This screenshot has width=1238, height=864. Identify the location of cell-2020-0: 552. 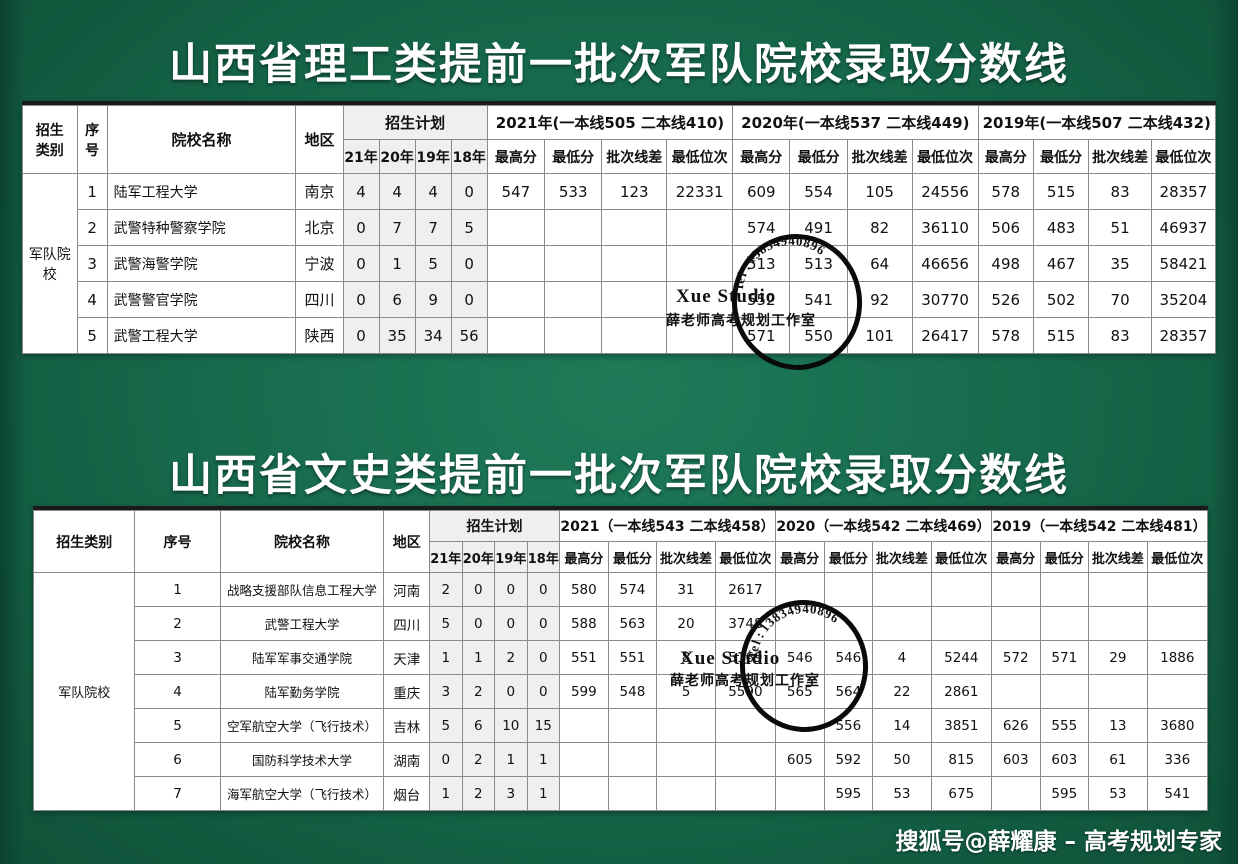
(761, 299).